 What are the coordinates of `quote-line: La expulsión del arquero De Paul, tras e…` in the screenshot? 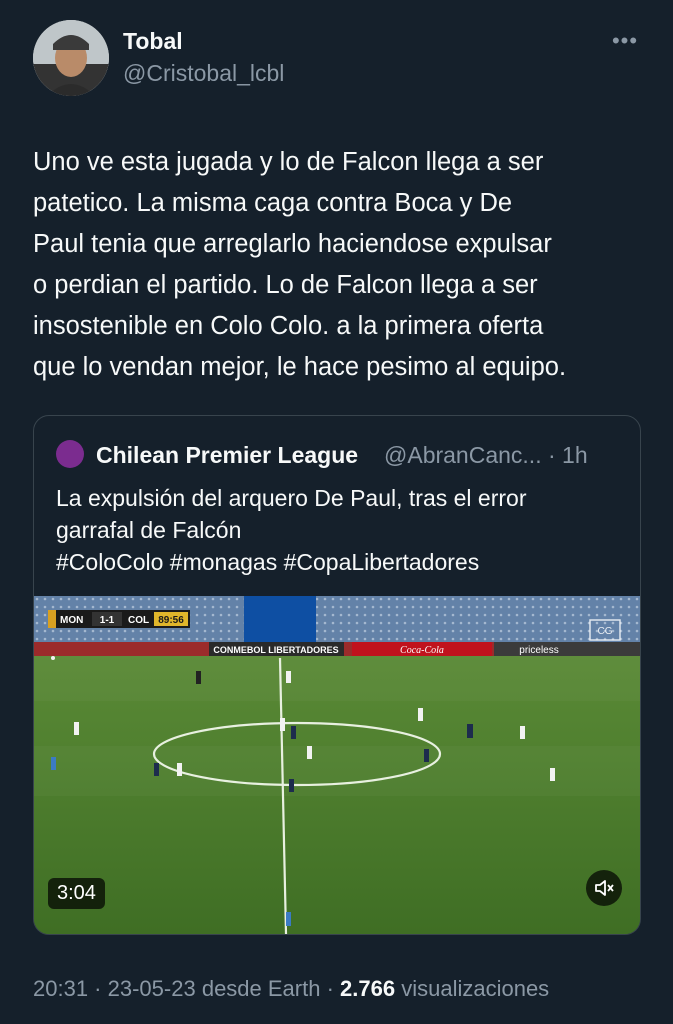 It's located at (291, 498).